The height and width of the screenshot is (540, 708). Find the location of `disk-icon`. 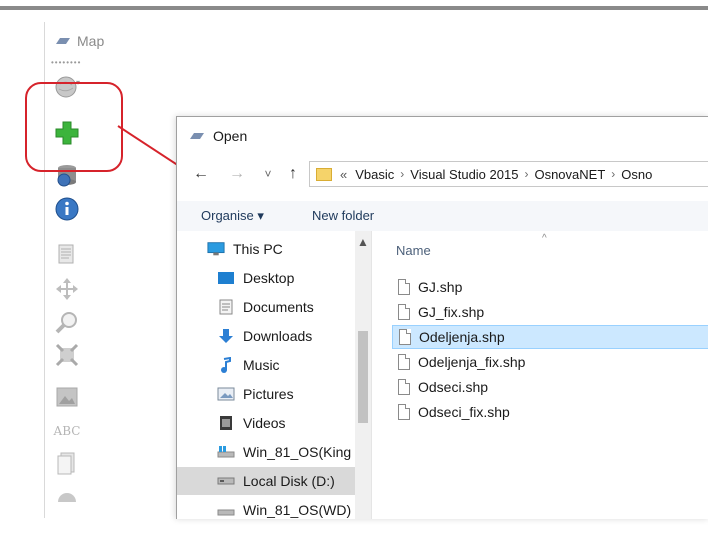

disk-icon is located at coordinates (226, 481).